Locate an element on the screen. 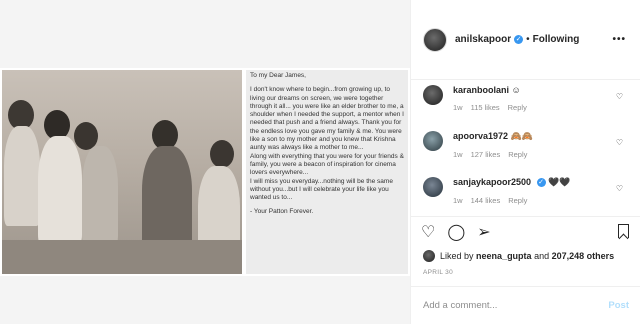 The width and height of the screenshot is (640, 324). post-button: Post is located at coordinates (618, 305).